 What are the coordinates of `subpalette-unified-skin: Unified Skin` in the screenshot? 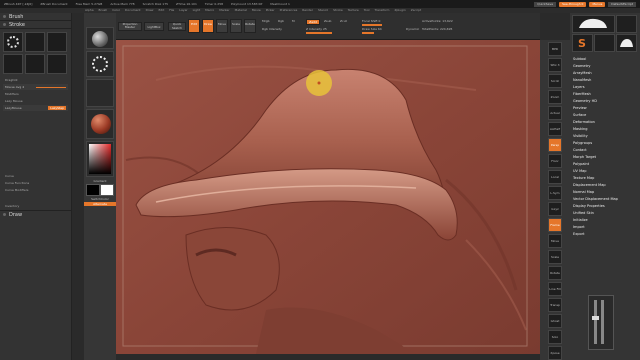 It's located at (606, 213).